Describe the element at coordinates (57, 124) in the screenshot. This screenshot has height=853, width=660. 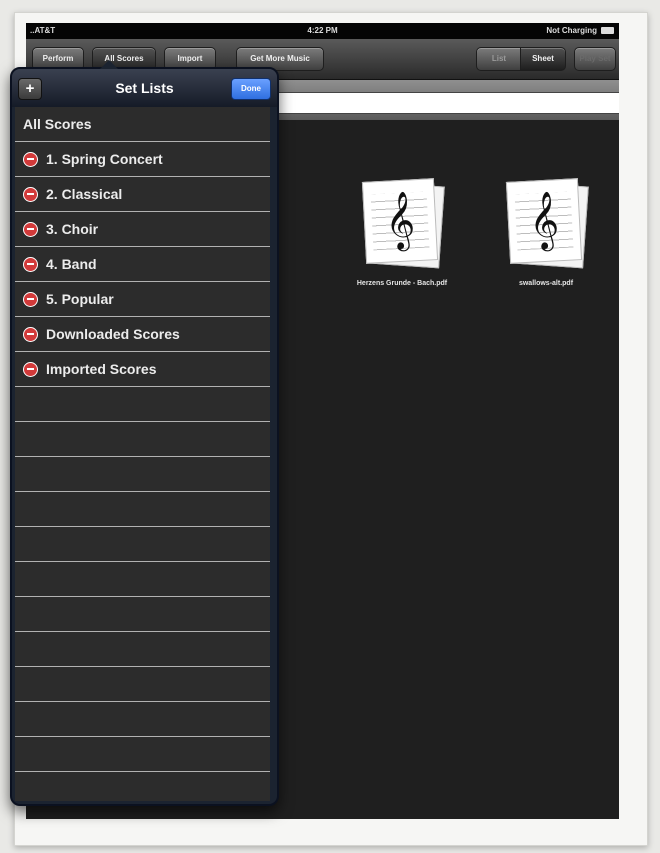
I see `row-label: All Scores` at that location.